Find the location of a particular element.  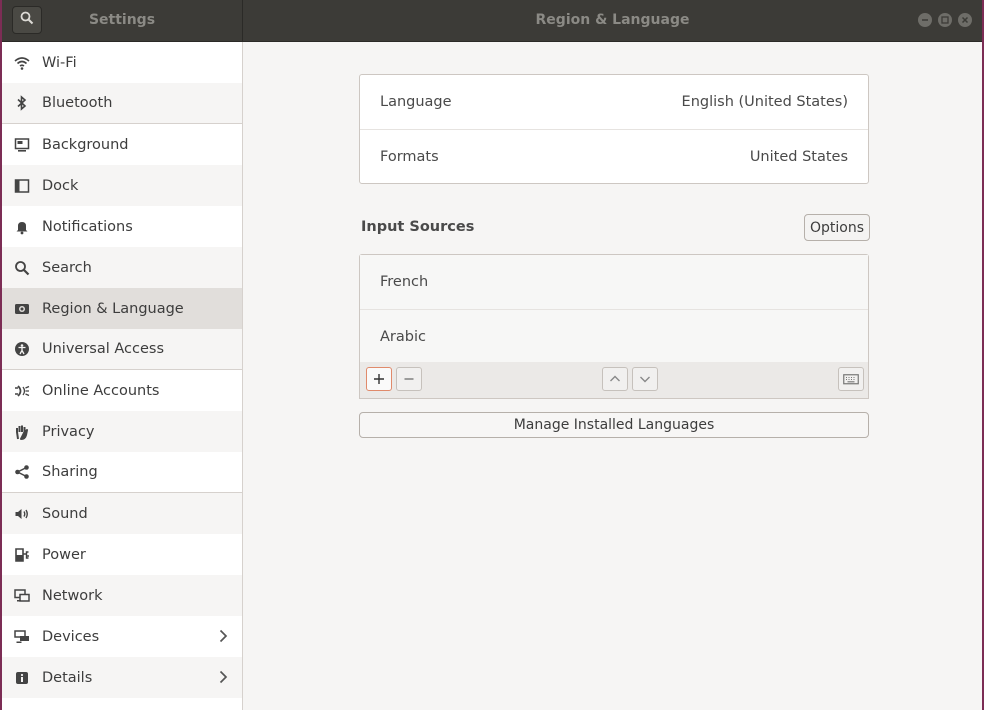

language-label: Language is located at coordinates (416, 102).